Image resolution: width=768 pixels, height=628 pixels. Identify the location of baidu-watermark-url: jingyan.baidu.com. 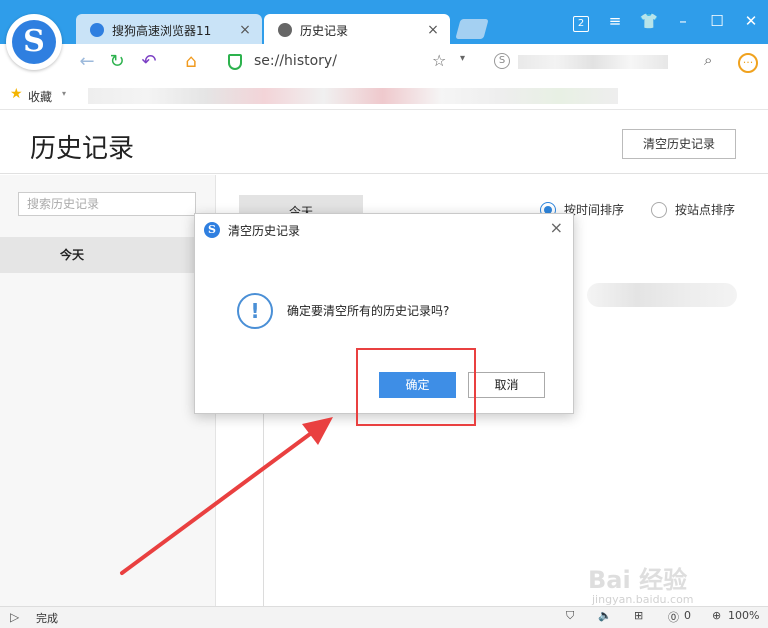
(643, 599).